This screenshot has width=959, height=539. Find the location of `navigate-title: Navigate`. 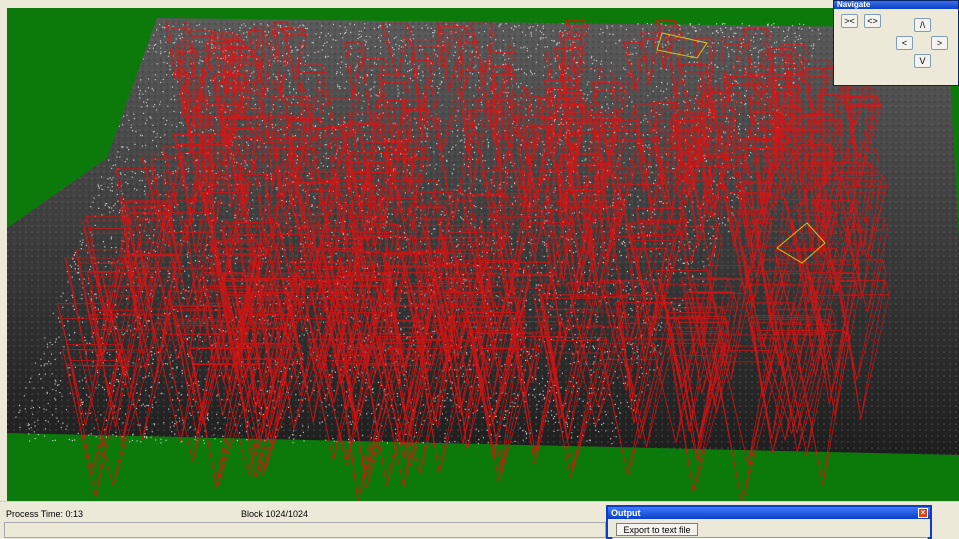

navigate-title: Navigate is located at coordinates (896, 5).